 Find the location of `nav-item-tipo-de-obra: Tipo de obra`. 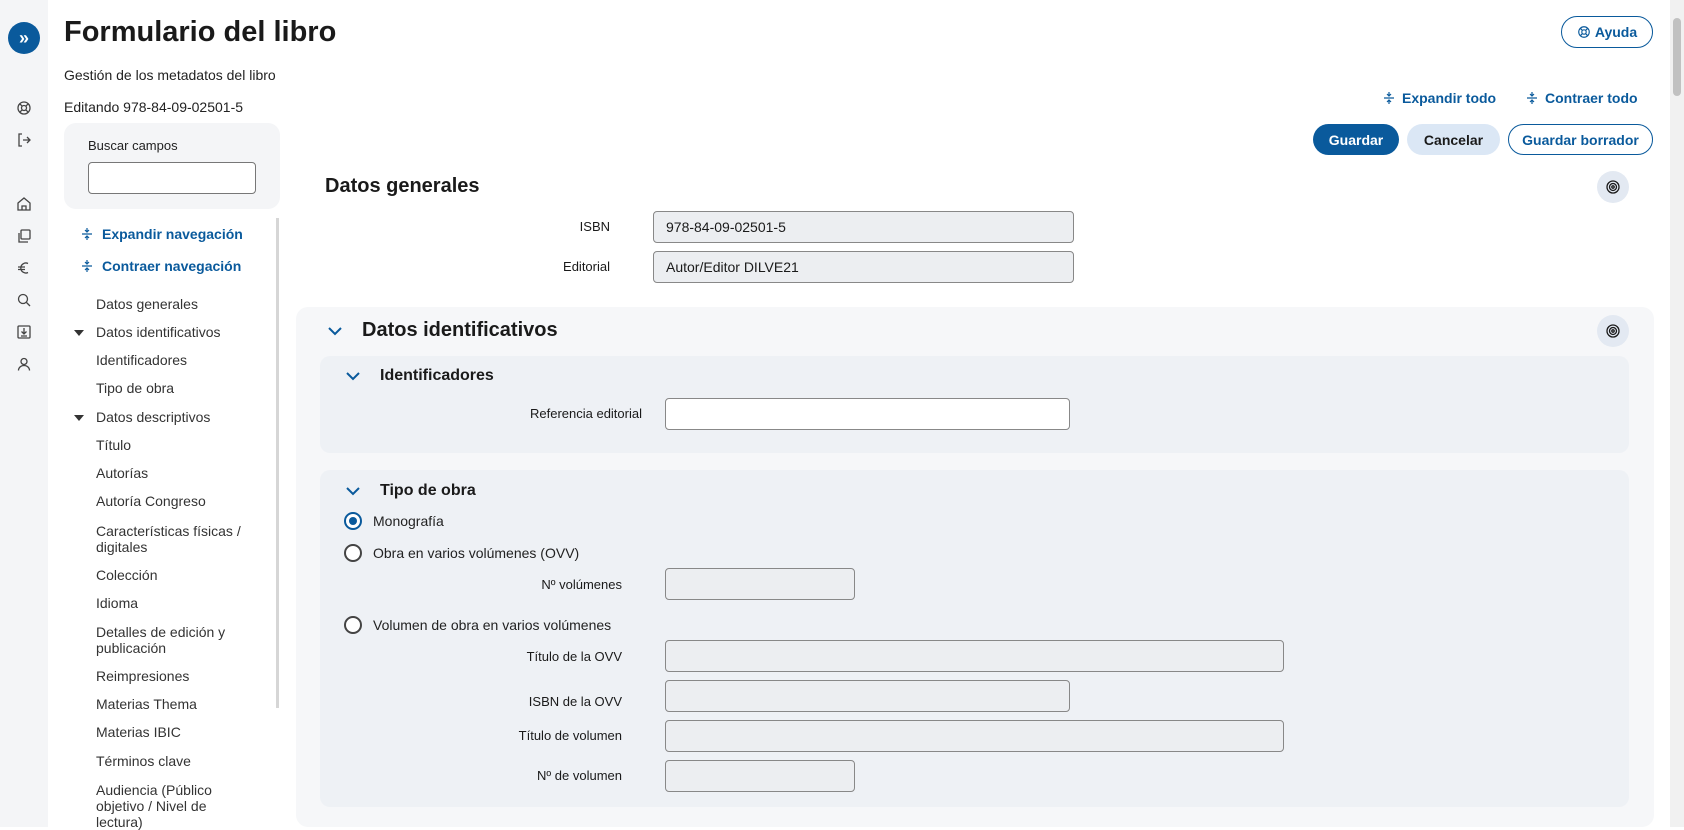

nav-item-tipo-de-obra: Tipo de obra is located at coordinates (171, 388).